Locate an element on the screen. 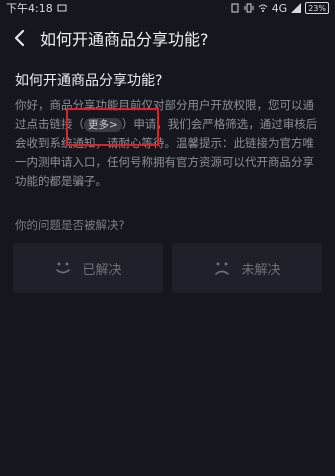  more-link: 更多> is located at coordinates (103, 125).